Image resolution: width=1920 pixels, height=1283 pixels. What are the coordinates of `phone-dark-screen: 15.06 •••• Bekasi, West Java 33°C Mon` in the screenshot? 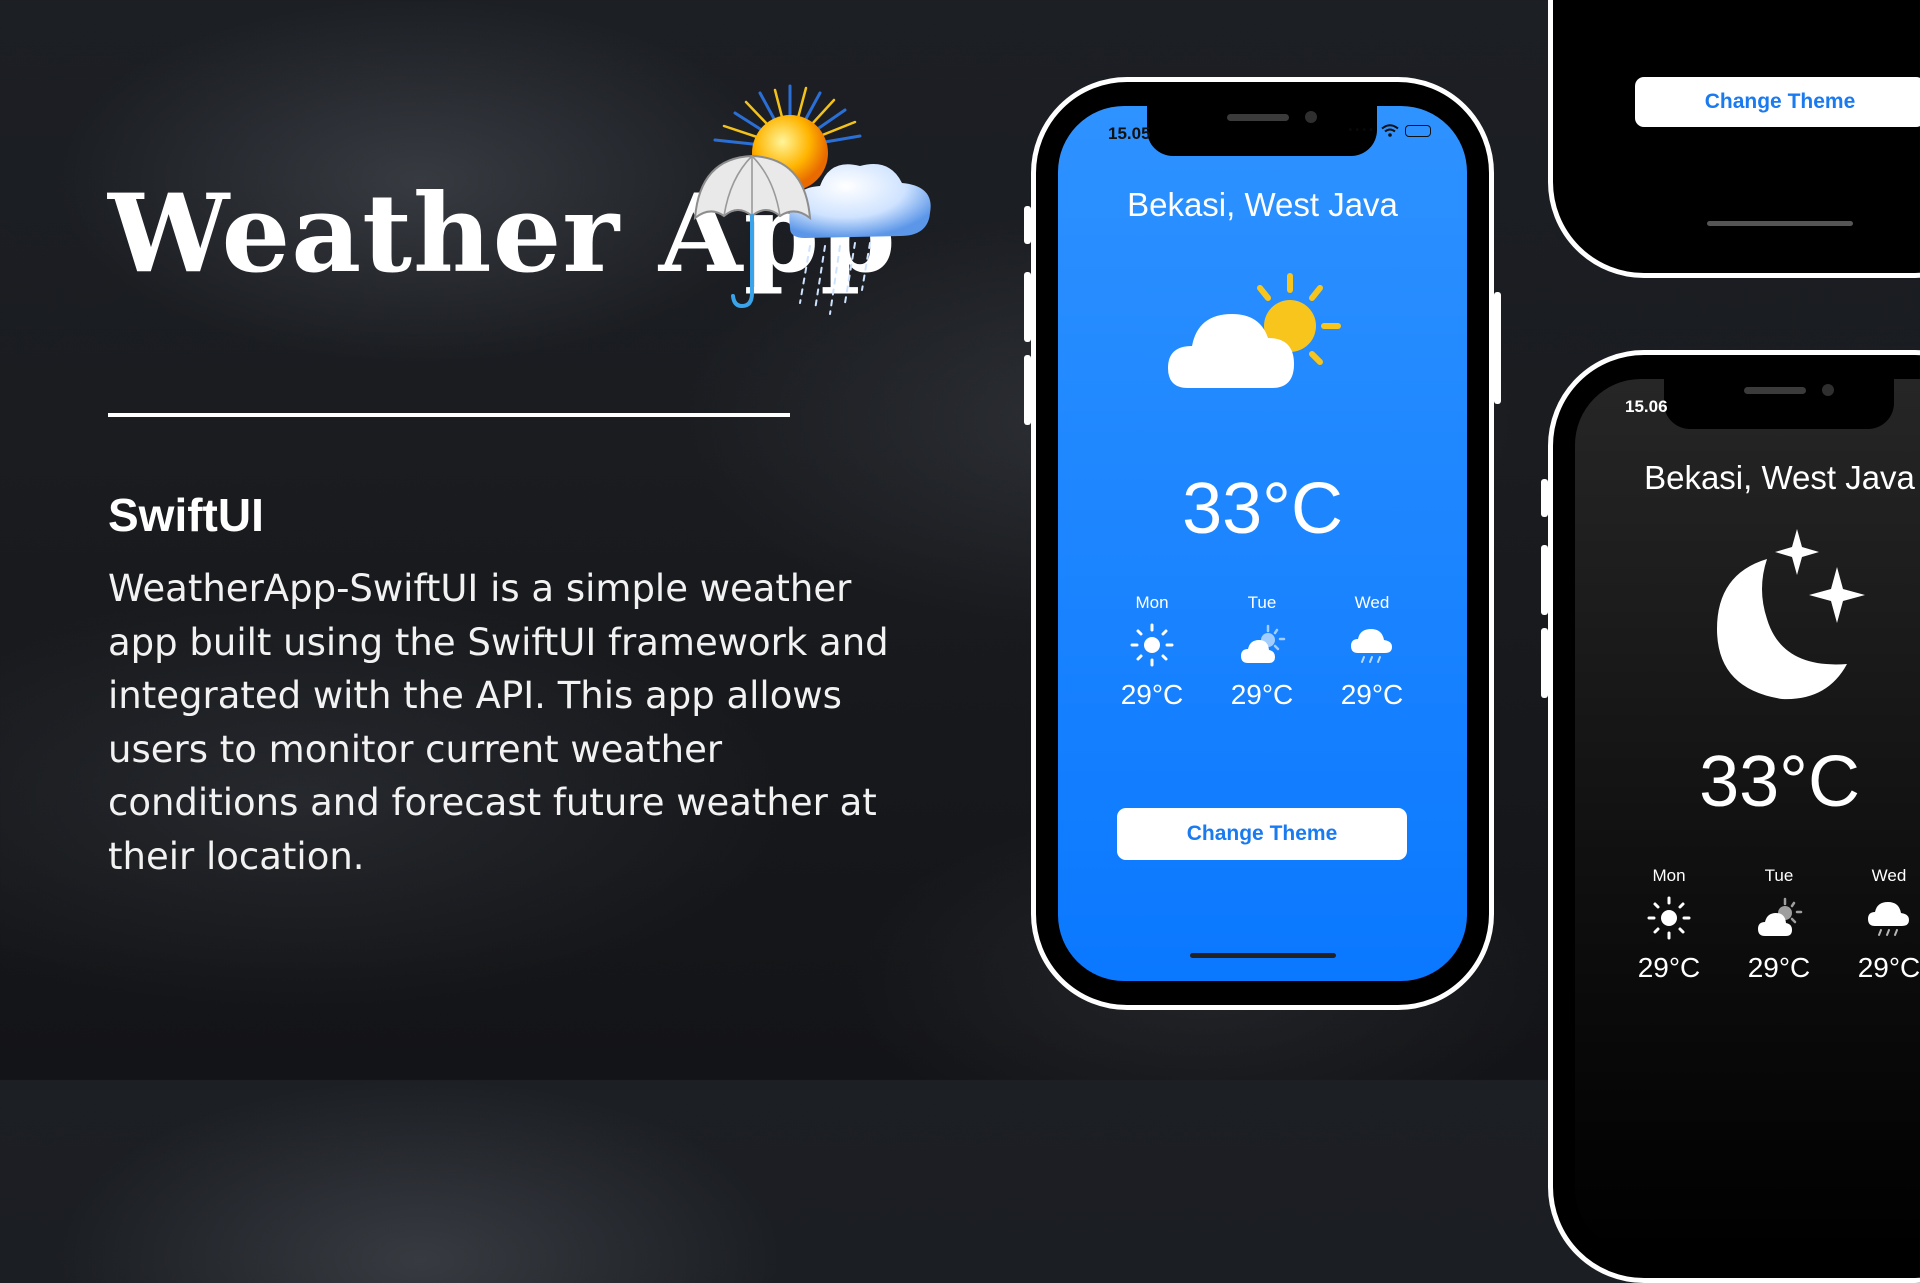 It's located at (1747, 816).